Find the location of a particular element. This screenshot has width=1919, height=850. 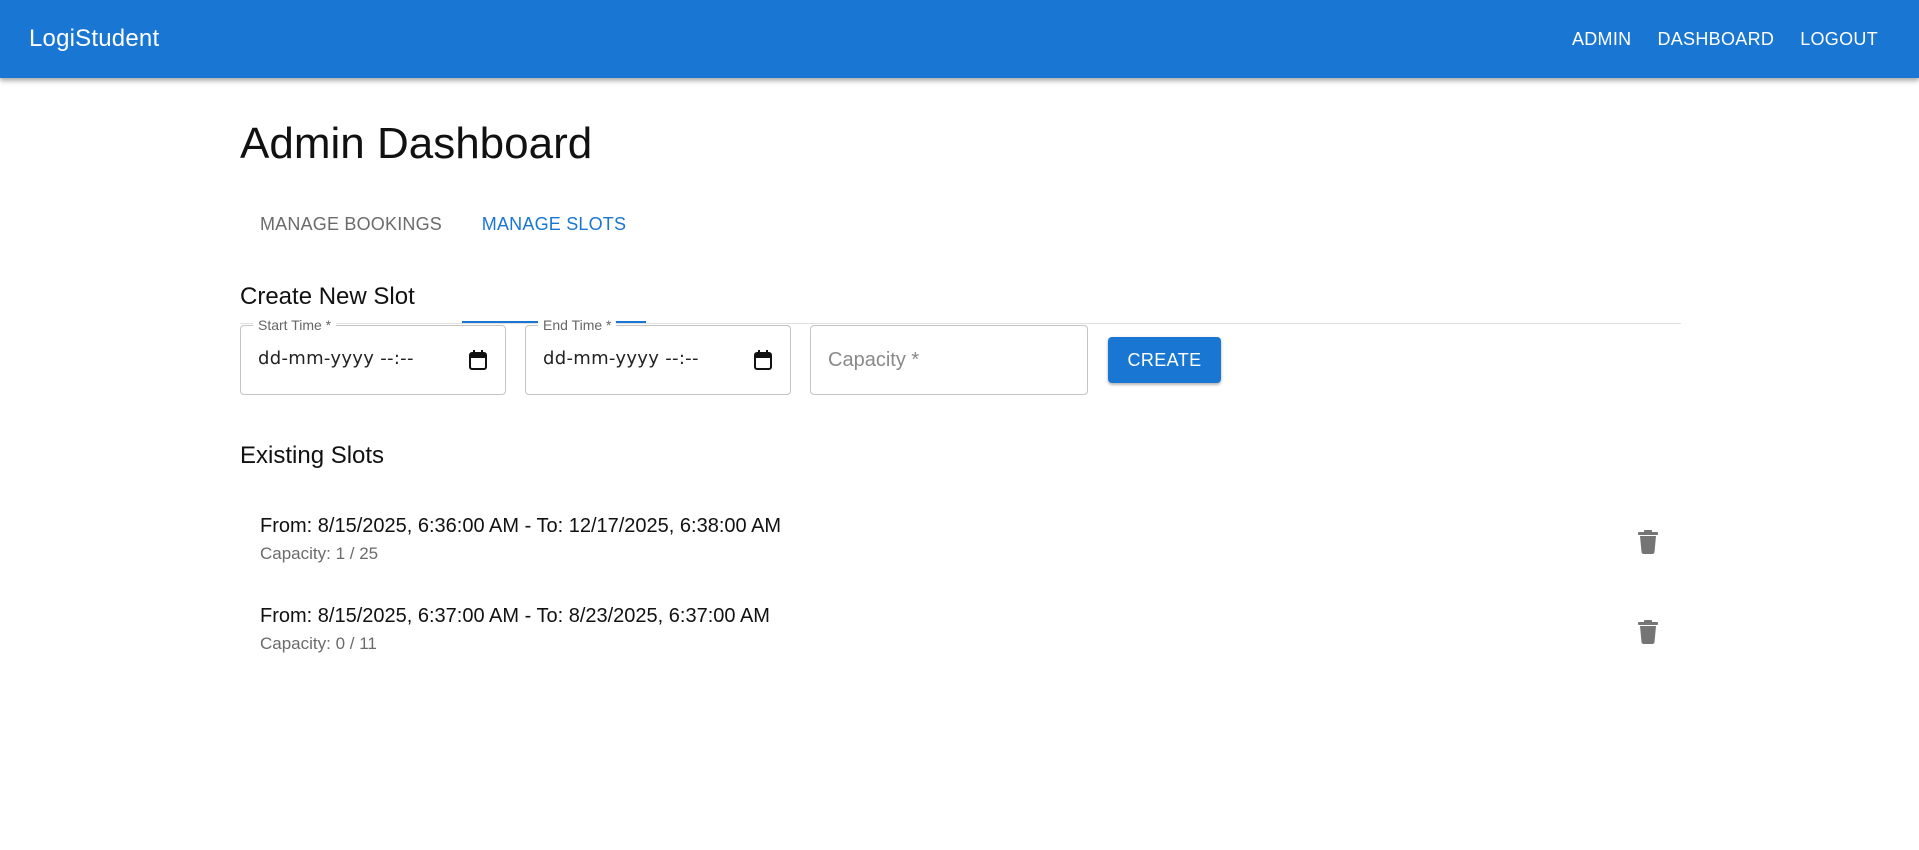

start-time-value: dd-mm-yyyy --:-- is located at coordinates (336, 358).